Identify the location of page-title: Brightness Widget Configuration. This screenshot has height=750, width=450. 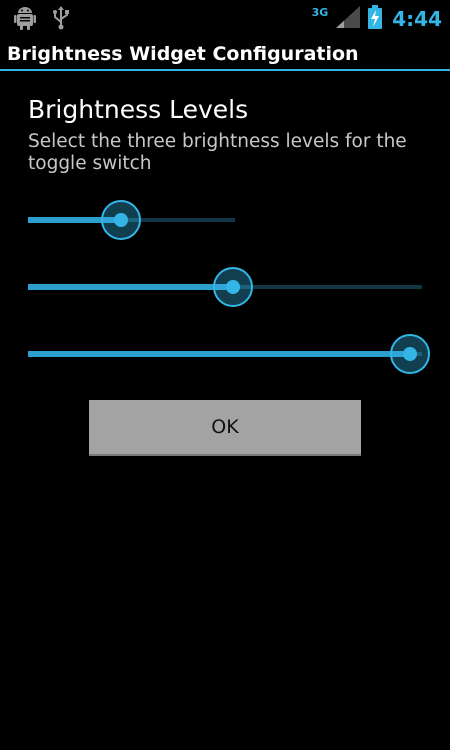
(183, 54).